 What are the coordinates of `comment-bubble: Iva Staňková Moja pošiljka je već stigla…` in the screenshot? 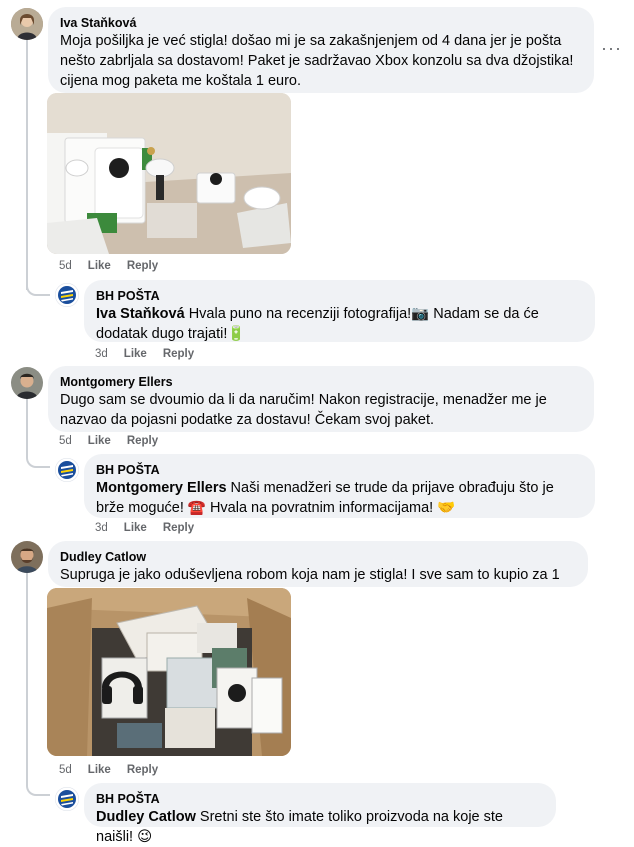 It's located at (321, 50).